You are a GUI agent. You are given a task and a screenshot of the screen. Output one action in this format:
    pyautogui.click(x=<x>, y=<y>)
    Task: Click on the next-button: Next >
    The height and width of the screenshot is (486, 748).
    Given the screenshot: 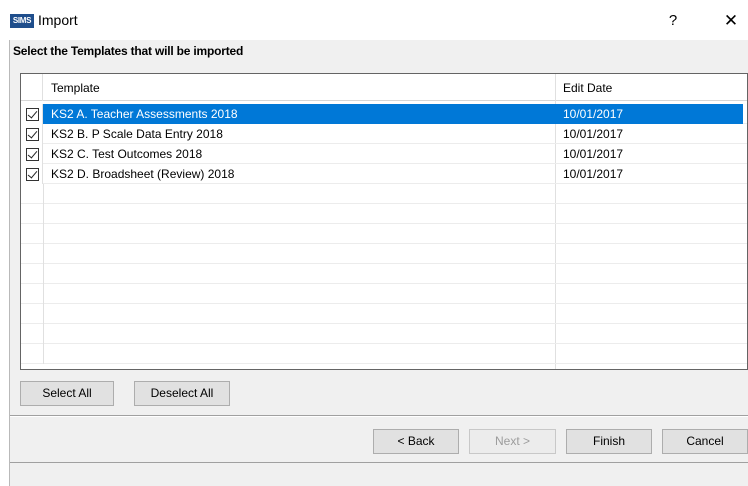 What is the action you would take?
    pyautogui.click(x=512, y=441)
    